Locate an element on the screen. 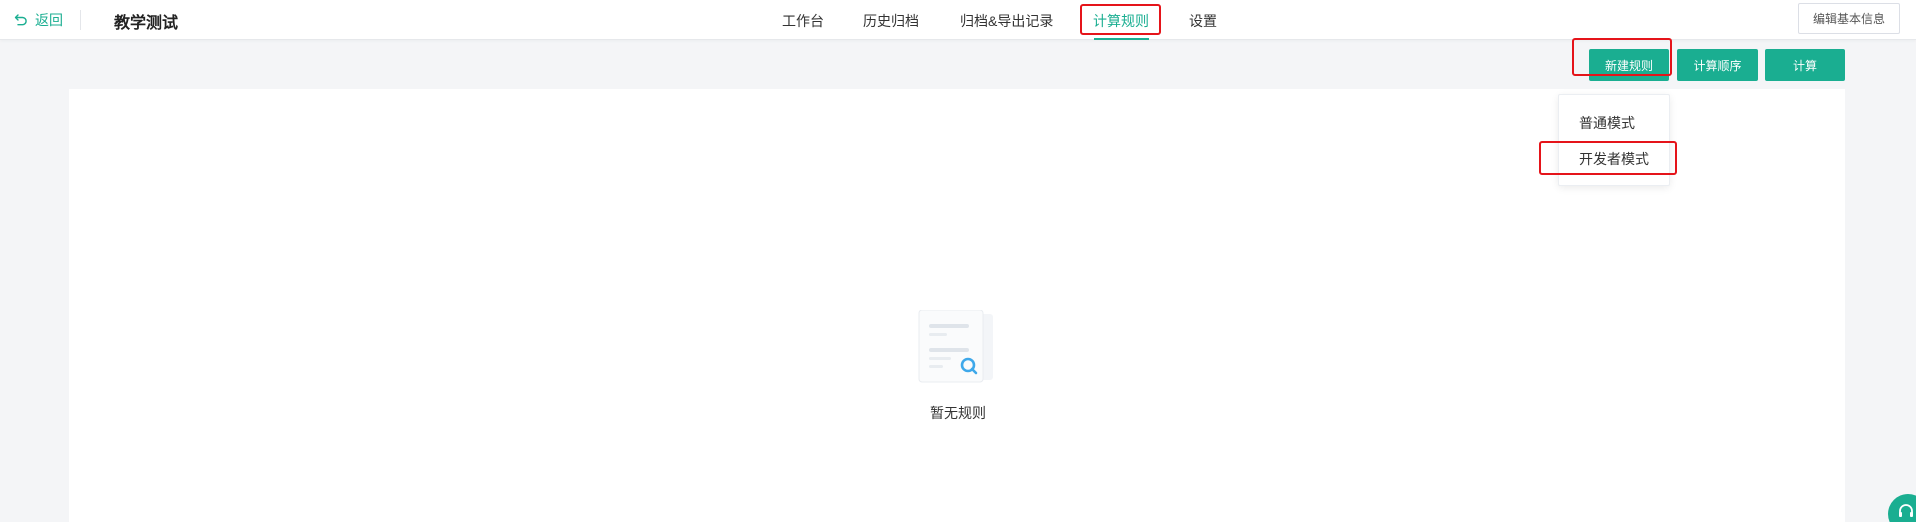  empty-document-search-icon is located at coordinates (955, 346).